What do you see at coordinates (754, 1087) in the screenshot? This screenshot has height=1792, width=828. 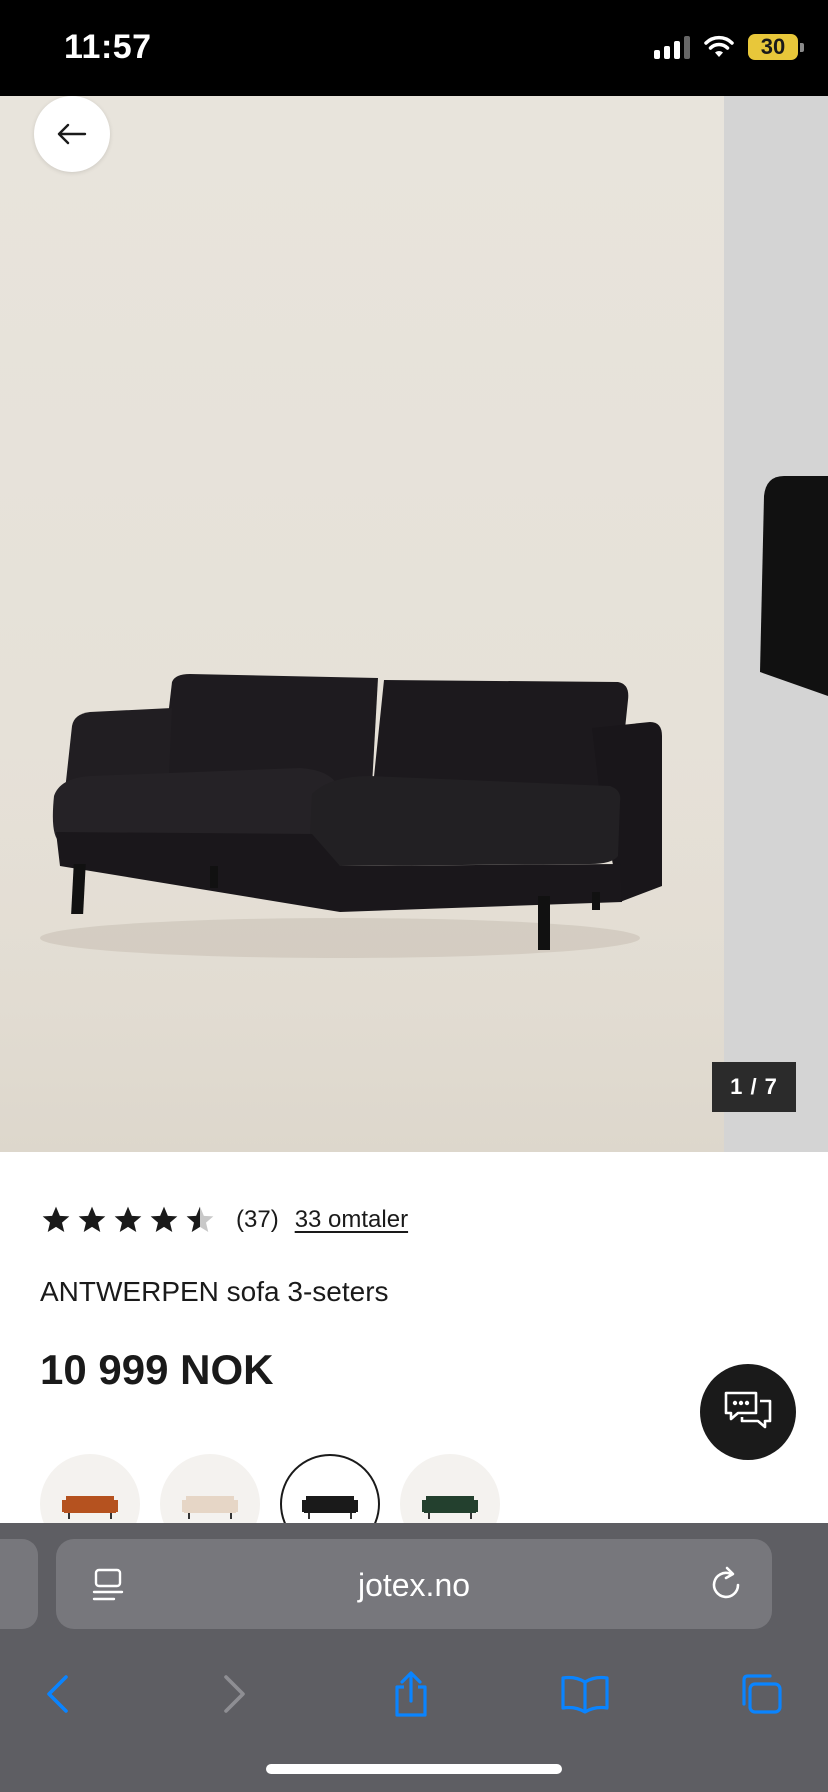 I see `image-counter: 1 / 7` at bounding box center [754, 1087].